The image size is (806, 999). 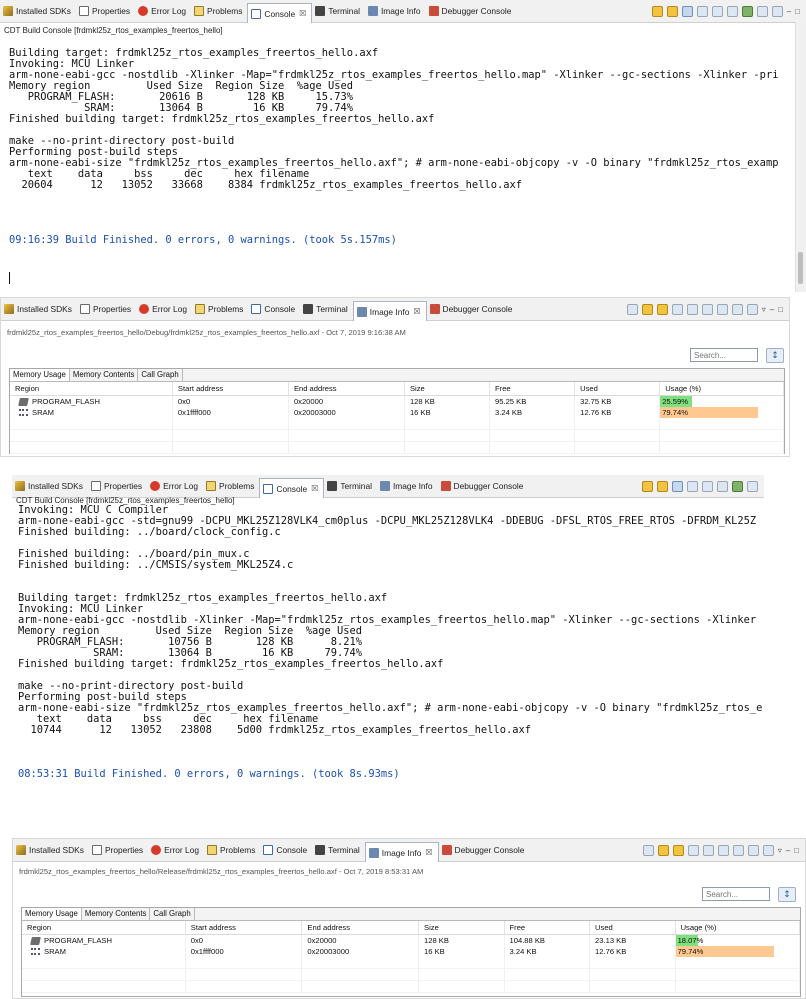 I want to click on word-wrap-icon, so click(x=707, y=486).